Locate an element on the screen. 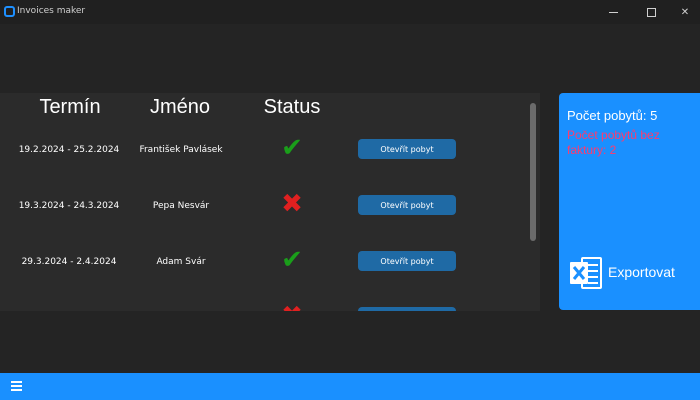  open-stay-button is located at coordinates (407, 309).